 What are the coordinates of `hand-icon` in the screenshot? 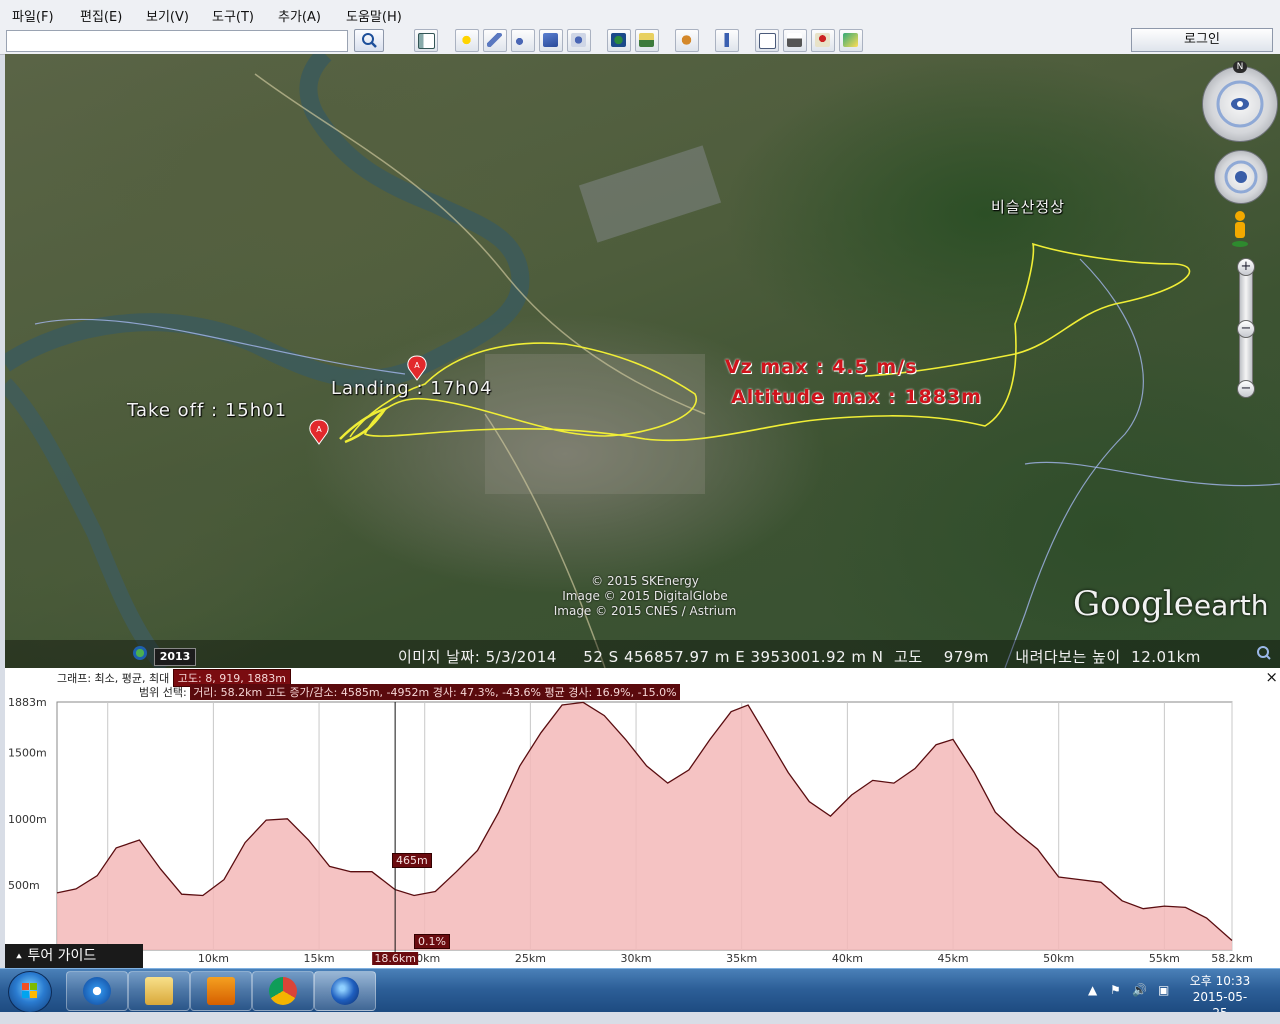 It's located at (1241, 177).